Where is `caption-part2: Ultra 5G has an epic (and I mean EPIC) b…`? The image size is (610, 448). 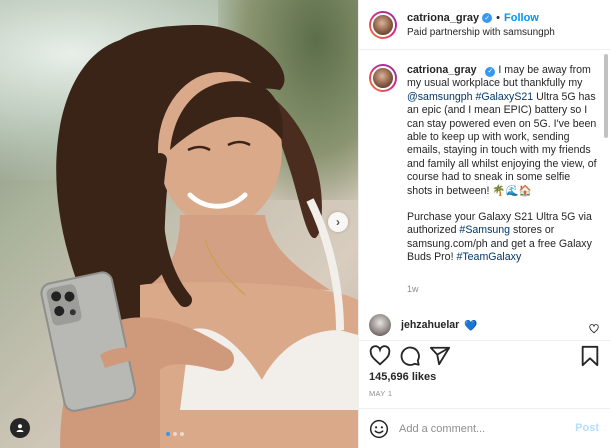 caption-part2: Ultra 5G has an epic (and I mean EPIC) b… is located at coordinates (502, 143).